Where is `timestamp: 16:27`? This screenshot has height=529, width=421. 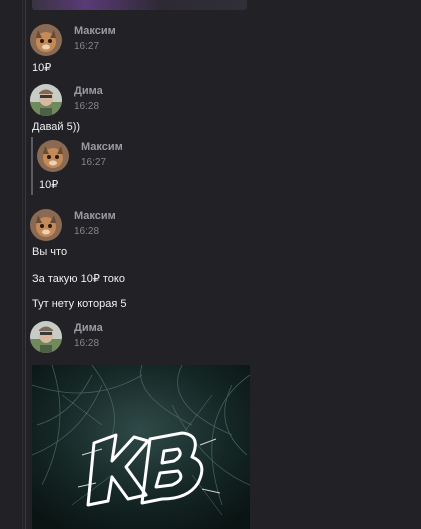
timestamp: 16:27 is located at coordinates (87, 46).